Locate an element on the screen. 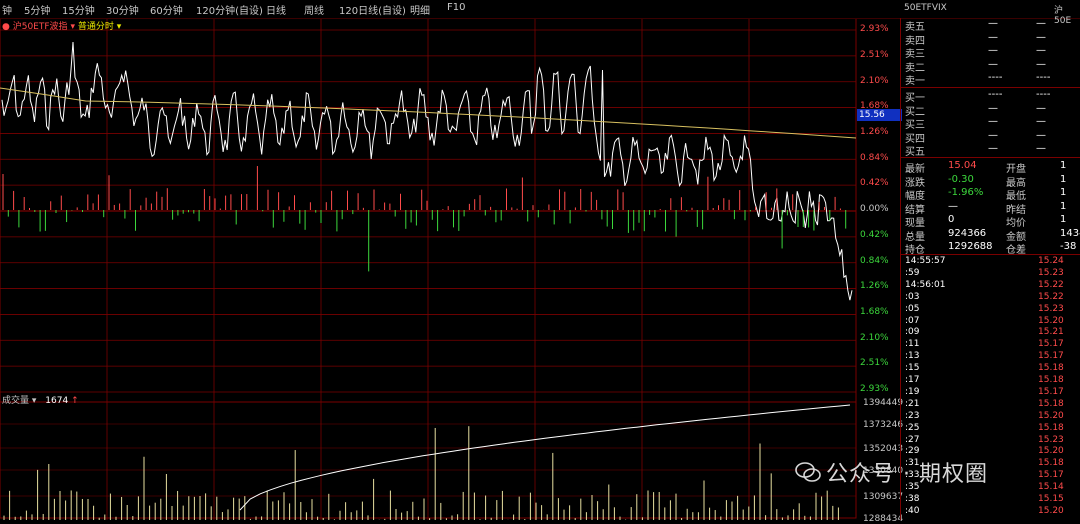  tab-period-2: 15分钟 is located at coordinates (78, 9).